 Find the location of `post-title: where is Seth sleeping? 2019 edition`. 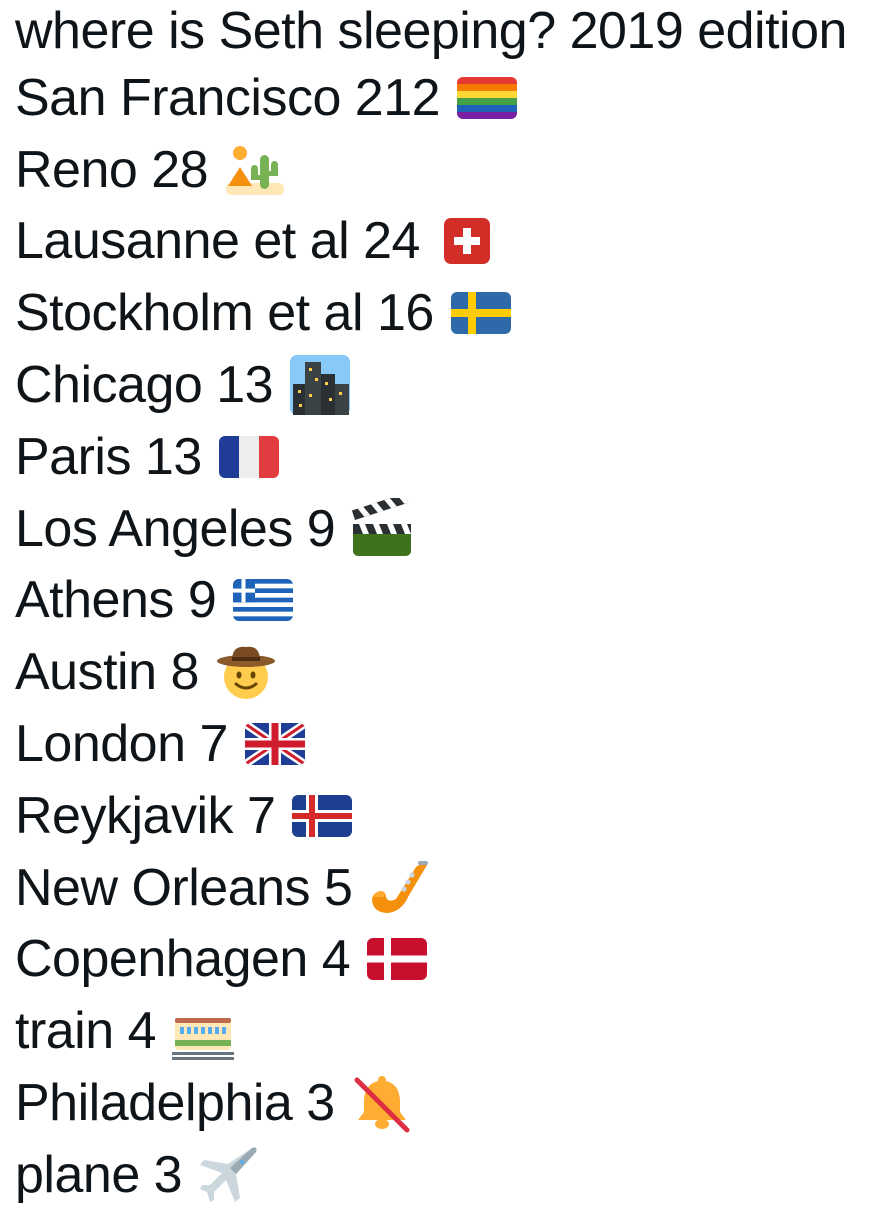

post-title: where is Seth sleeping? 2019 edition is located at coordinates (450, 31).